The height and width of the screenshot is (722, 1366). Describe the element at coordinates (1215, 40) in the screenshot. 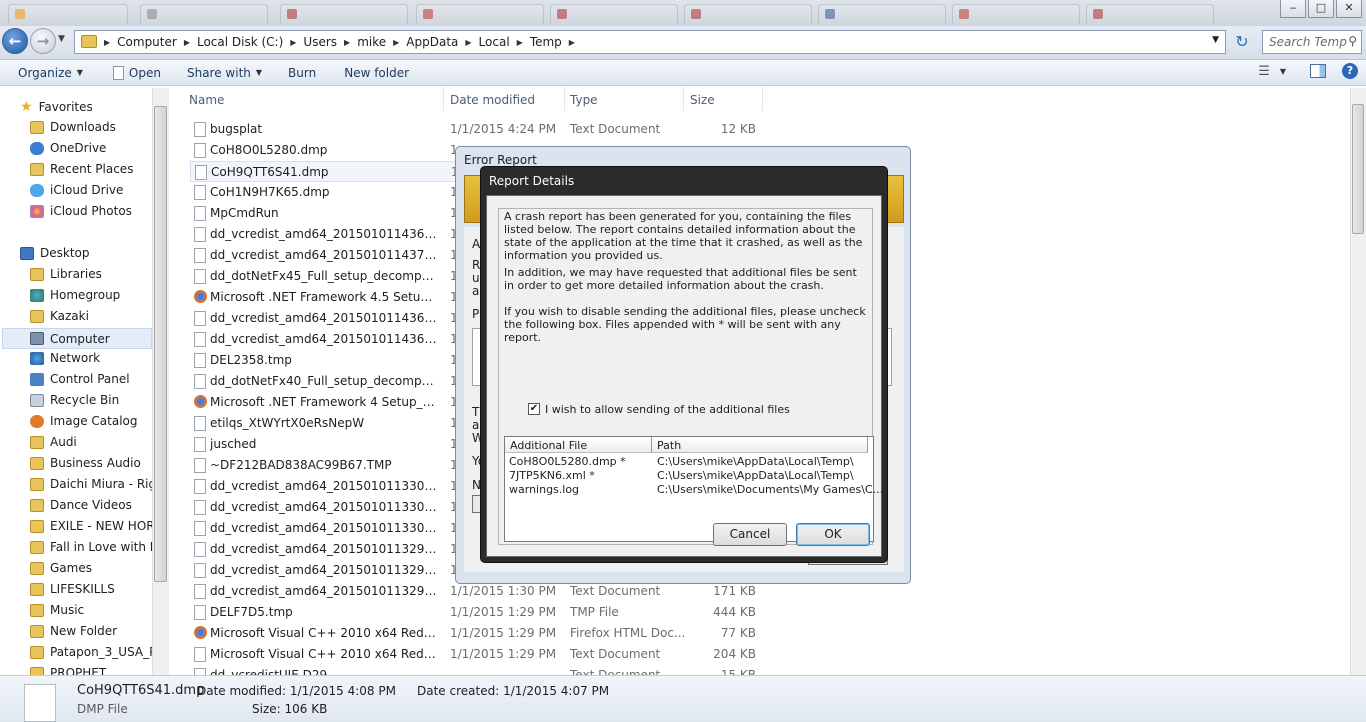

I see `address-dropdown-icon: ▼` at that location.